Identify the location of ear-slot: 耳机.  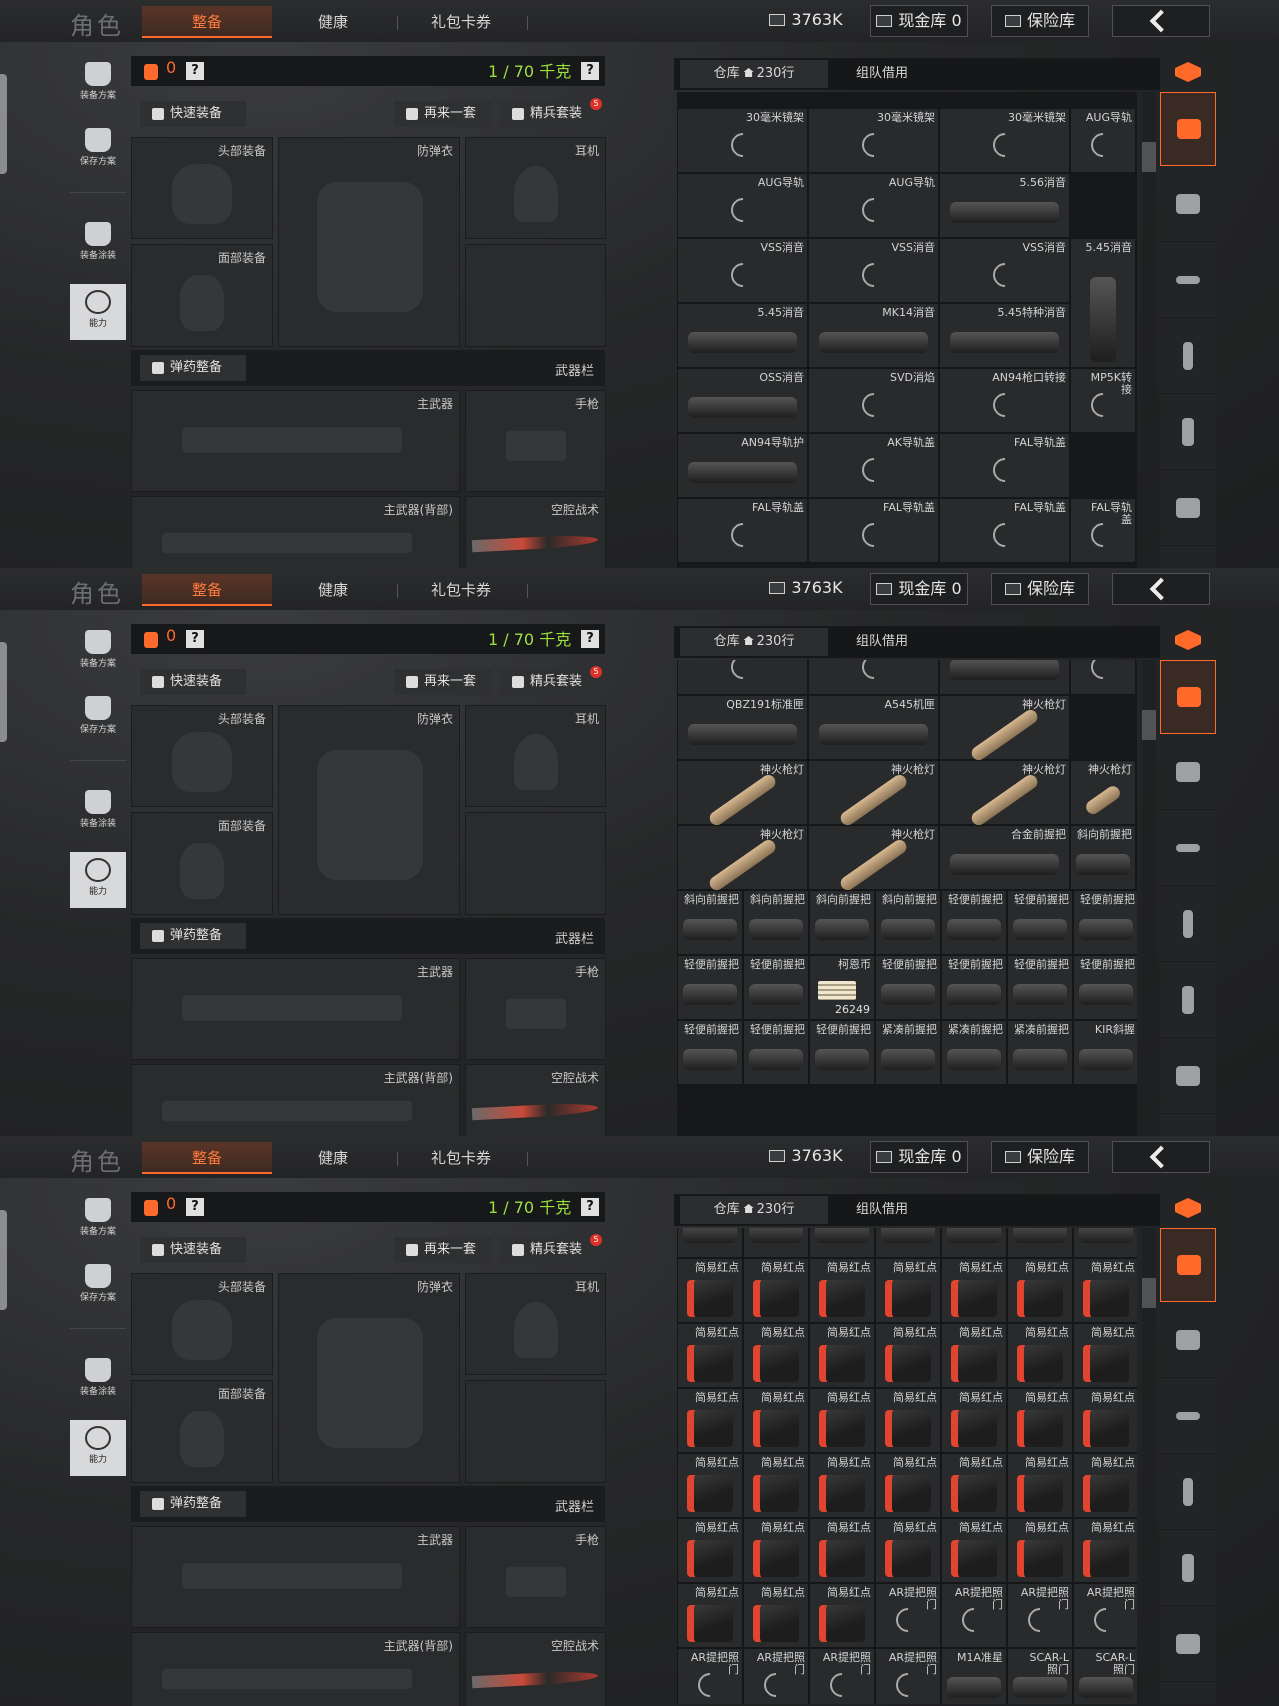
(535, 188).